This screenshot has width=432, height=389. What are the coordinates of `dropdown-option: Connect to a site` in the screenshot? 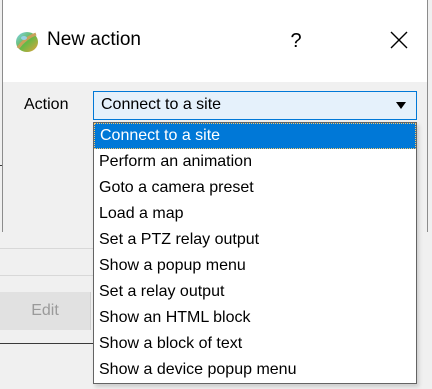 It's located at (255, 136).